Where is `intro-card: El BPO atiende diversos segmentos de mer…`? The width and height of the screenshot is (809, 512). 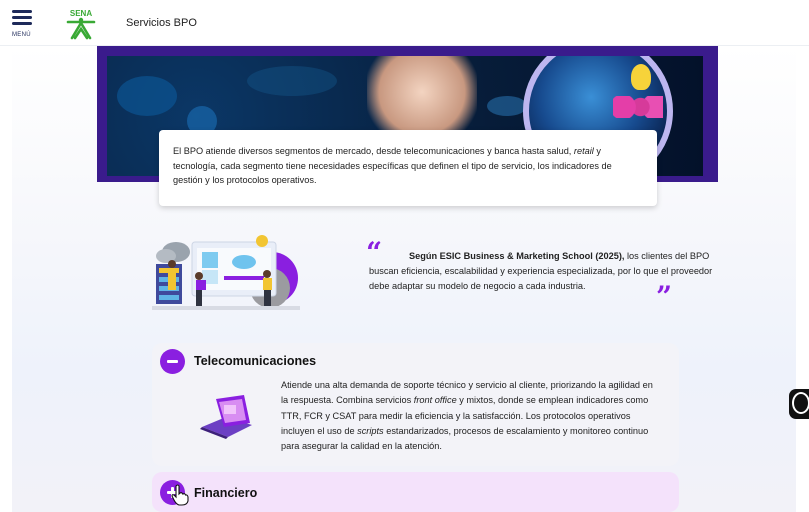
intro-card: El BPO atiende diversos segmentos de mer… is located at coordinates (408, 168).